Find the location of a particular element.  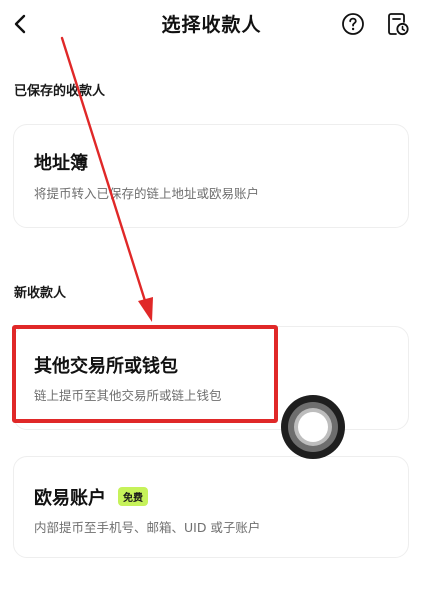

touch-circle-icon is located at coordinates (313, 427).